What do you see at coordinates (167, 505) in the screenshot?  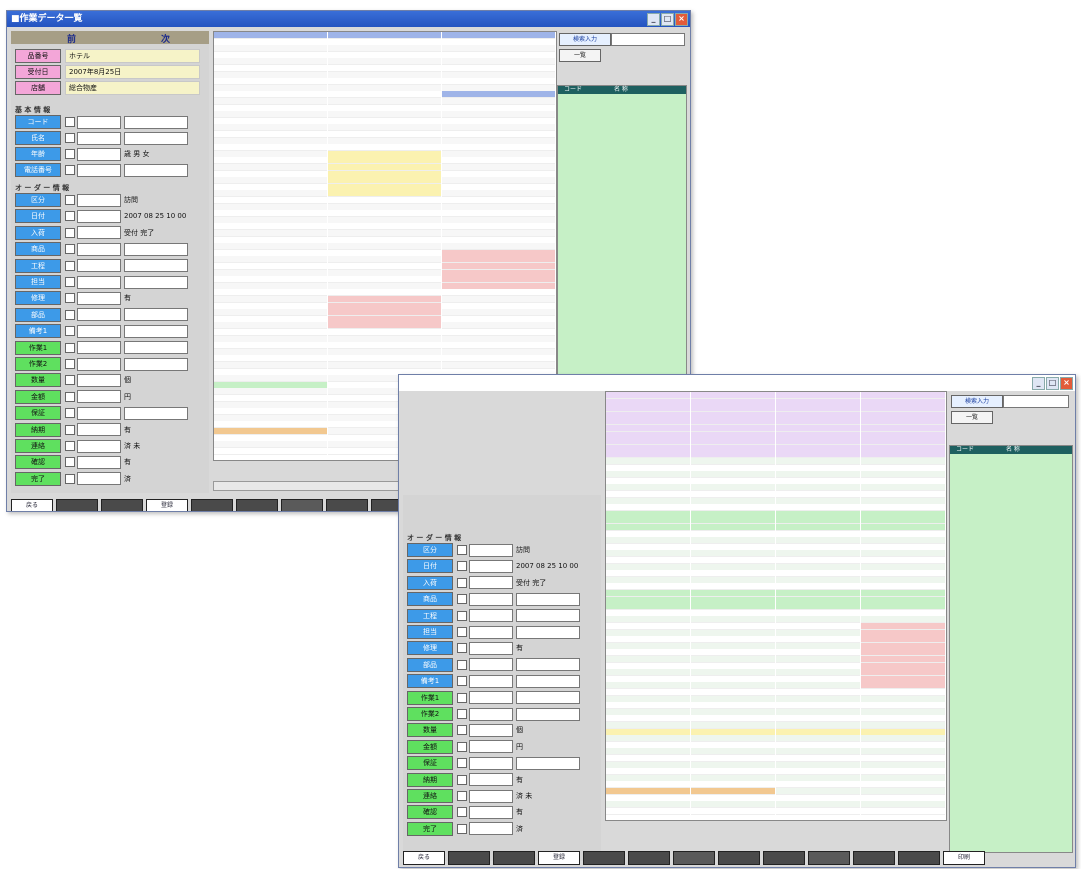 I see `toolbar-button-3: 登録` at bounding box center [167, 505].